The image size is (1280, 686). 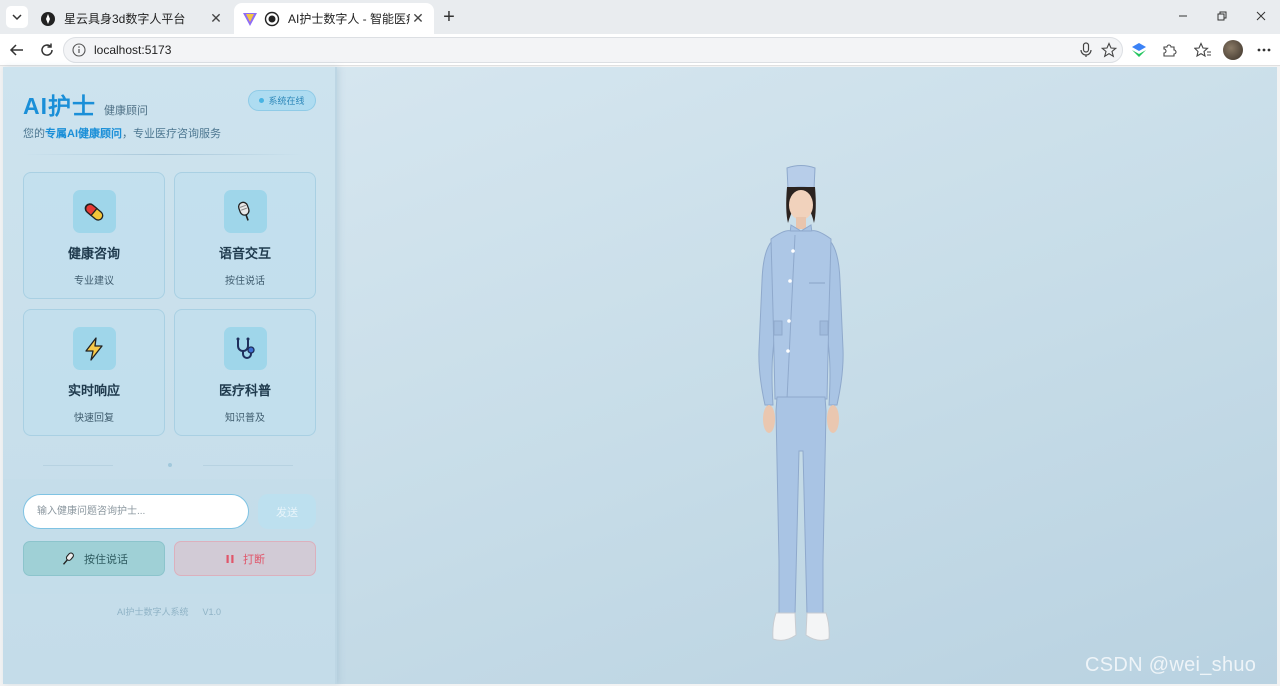 I want to click on feature-card-health-consult: 健康咨询 专业建议, so click(x=94, y=235).